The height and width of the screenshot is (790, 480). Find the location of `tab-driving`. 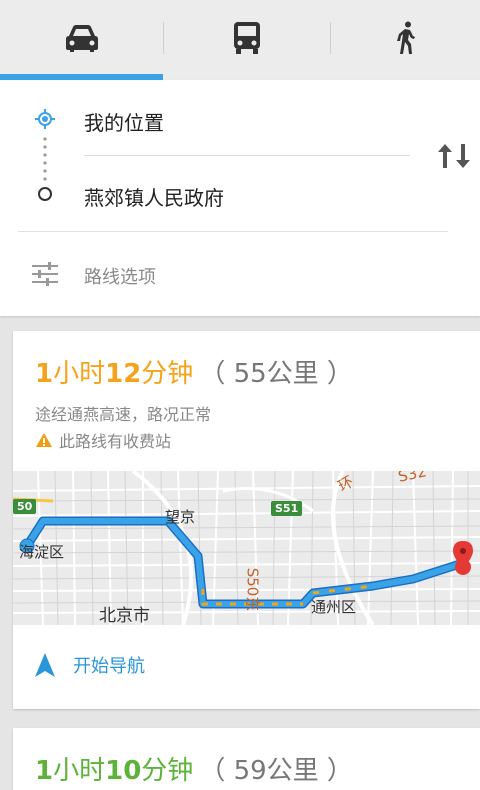

tab-driving is located at coordinates (81, 38).